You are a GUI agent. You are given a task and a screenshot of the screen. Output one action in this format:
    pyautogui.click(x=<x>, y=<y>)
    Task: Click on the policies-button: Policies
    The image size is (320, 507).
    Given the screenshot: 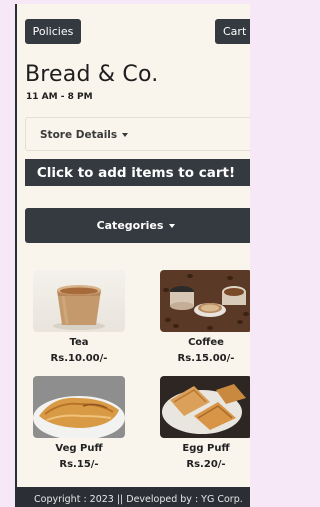 What is the action you would take?
    pyautogui.click(x=53, y=31)
    